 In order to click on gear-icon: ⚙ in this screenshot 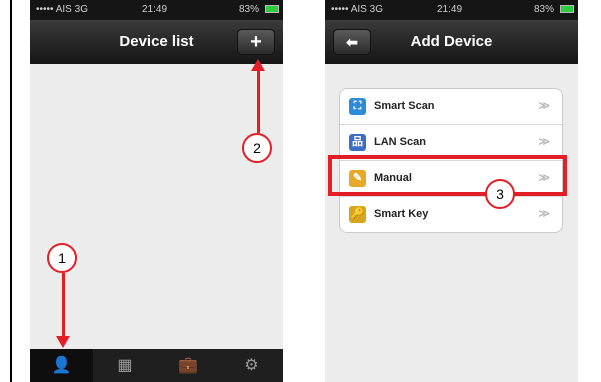, I will do `click(251, 365)`.